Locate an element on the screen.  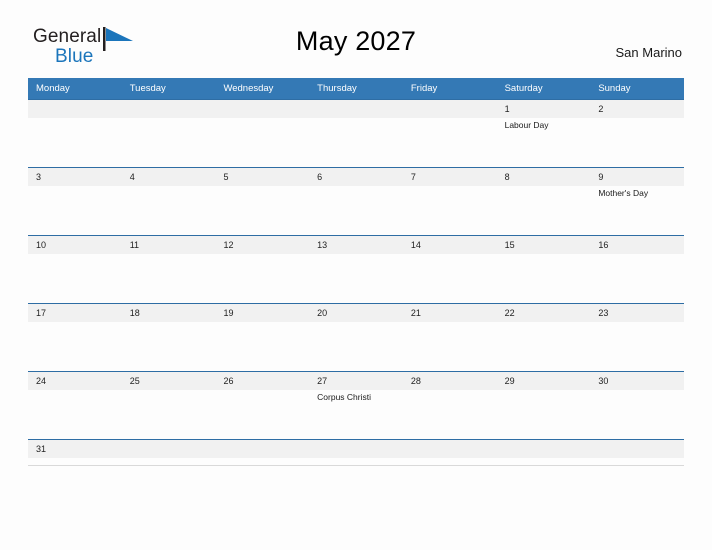
day-cell: Mother's Day is located at coordinates (637, 210).